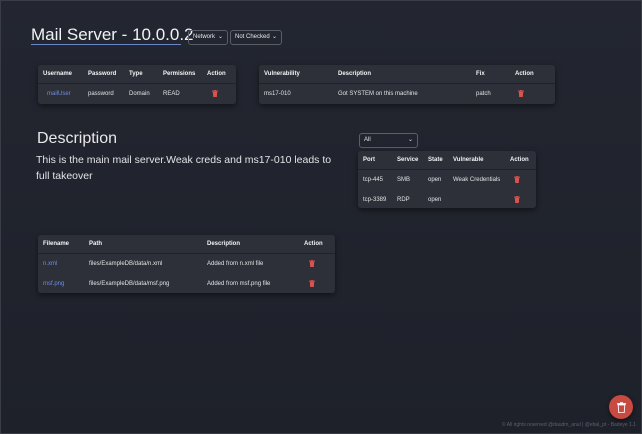 The width and height of the screenshot is (642, 434). I want to click on column-header: Service, so click(408, 160).